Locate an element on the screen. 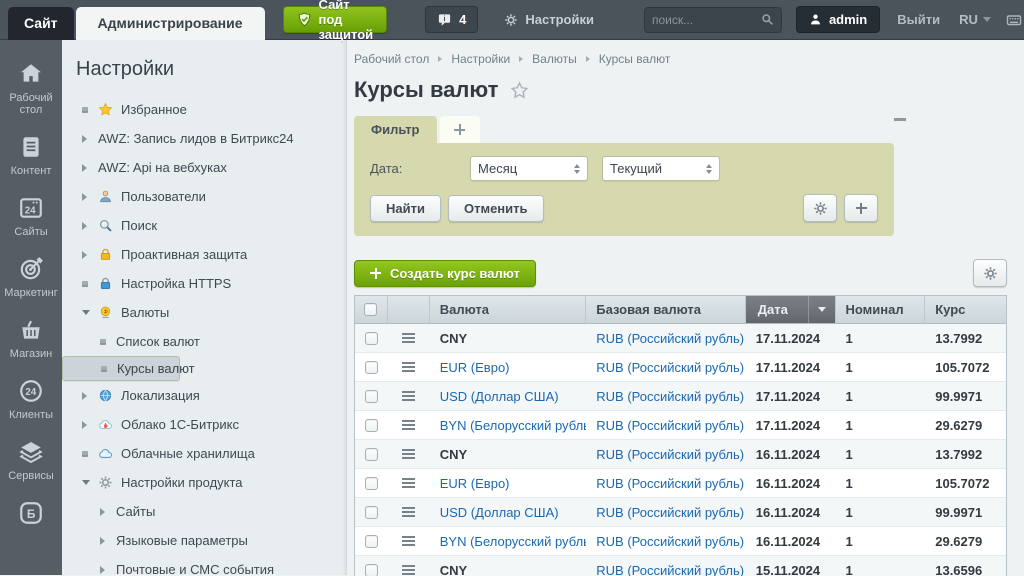  user-button: admin is located at coordinates (838, 19).